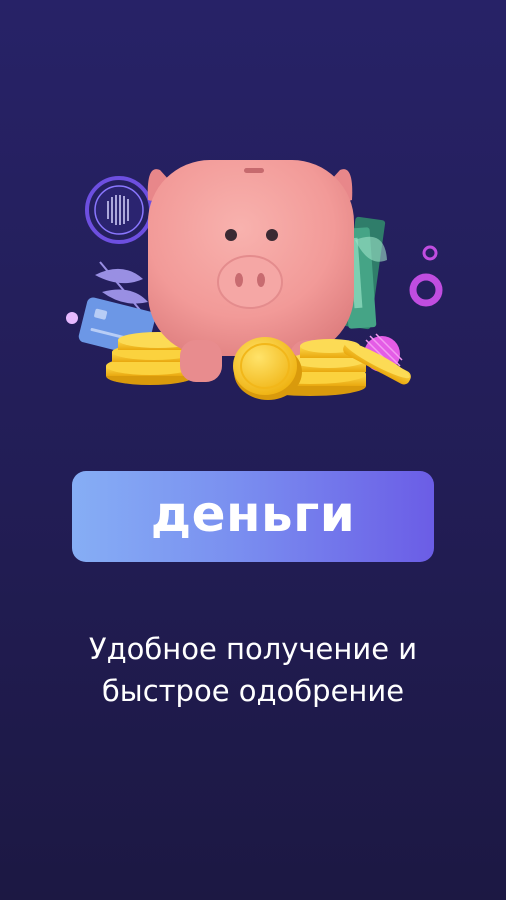 Image resolution: width=506 pixels, height=900 pixels. I want to click on tagline: Удобное получение и быстрое одобрение, so click(253, 670).